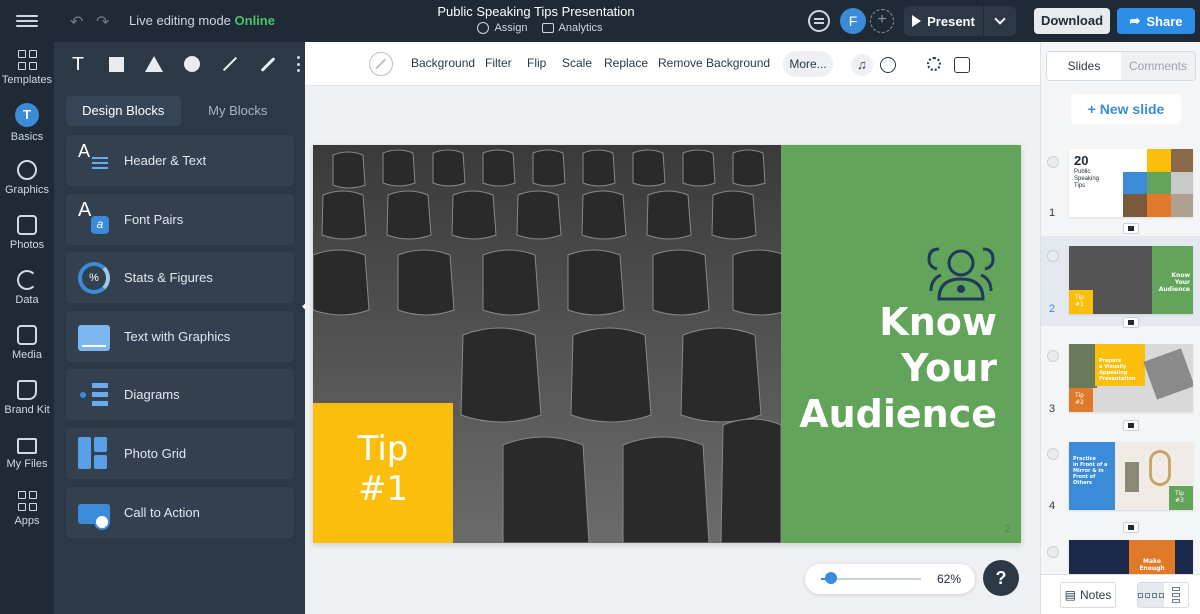  What do you see at coordinates (483, 28) in the screenshot?
I see `assign-icon` at bounding box center [483, 28].